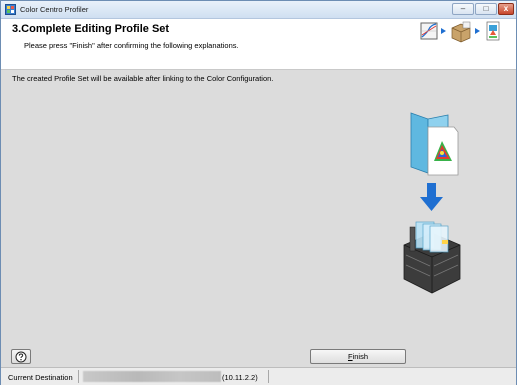  Describe the element at coordinates (429, 31) in the screenshot. I see `graph-icon` at that location.